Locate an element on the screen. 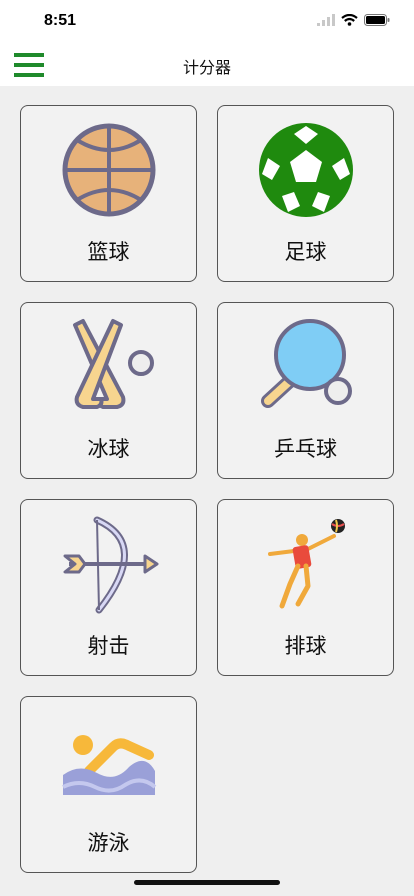 This screenshot has height=896, width=414. sport-card-basketball: 篮球 is located at coordinates (108, 193).